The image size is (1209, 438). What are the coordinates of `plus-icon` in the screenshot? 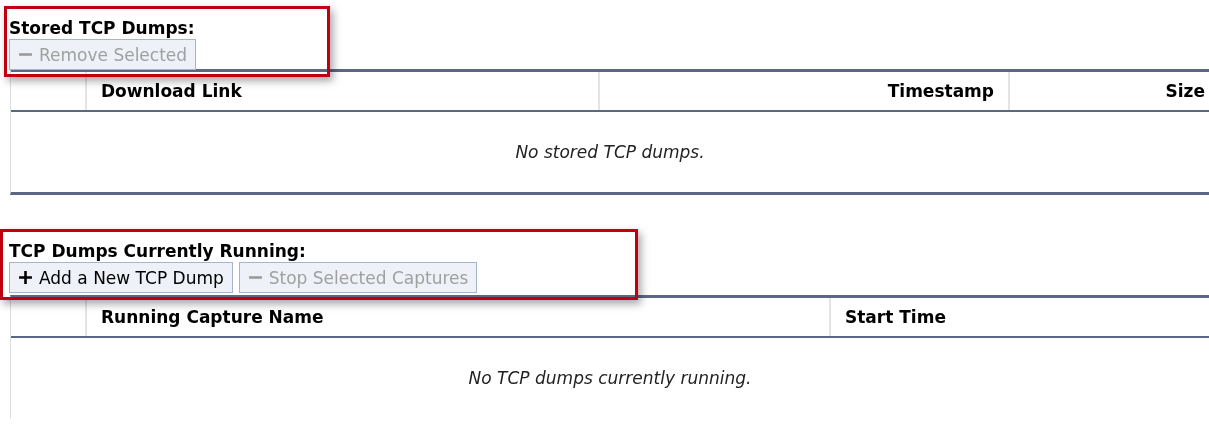 It's located at (25, 277).